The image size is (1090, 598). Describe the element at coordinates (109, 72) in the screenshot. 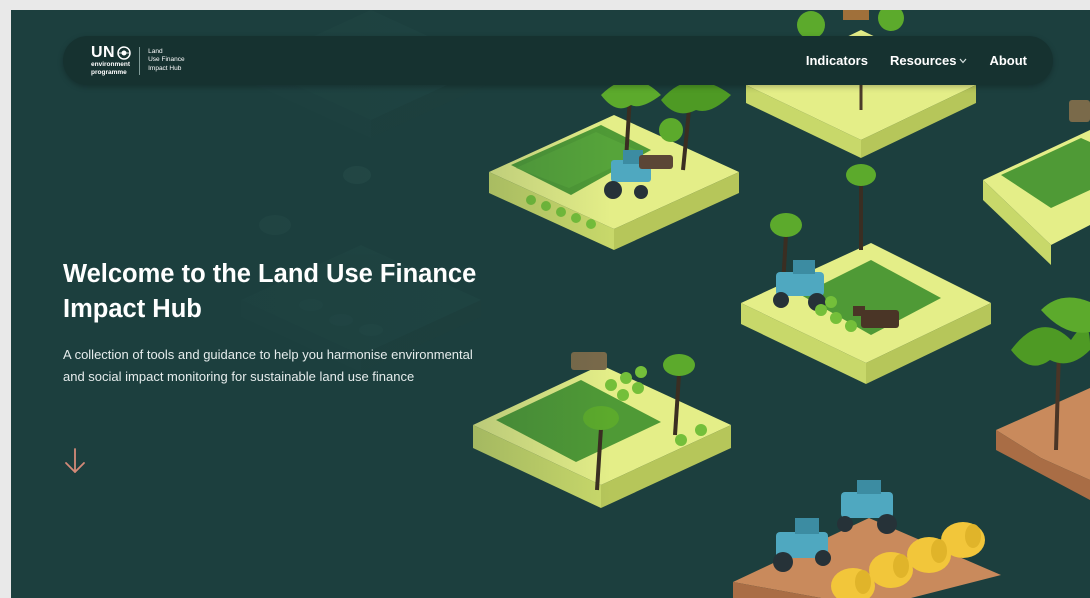

I see `logo-programme-text: programme` at that location.